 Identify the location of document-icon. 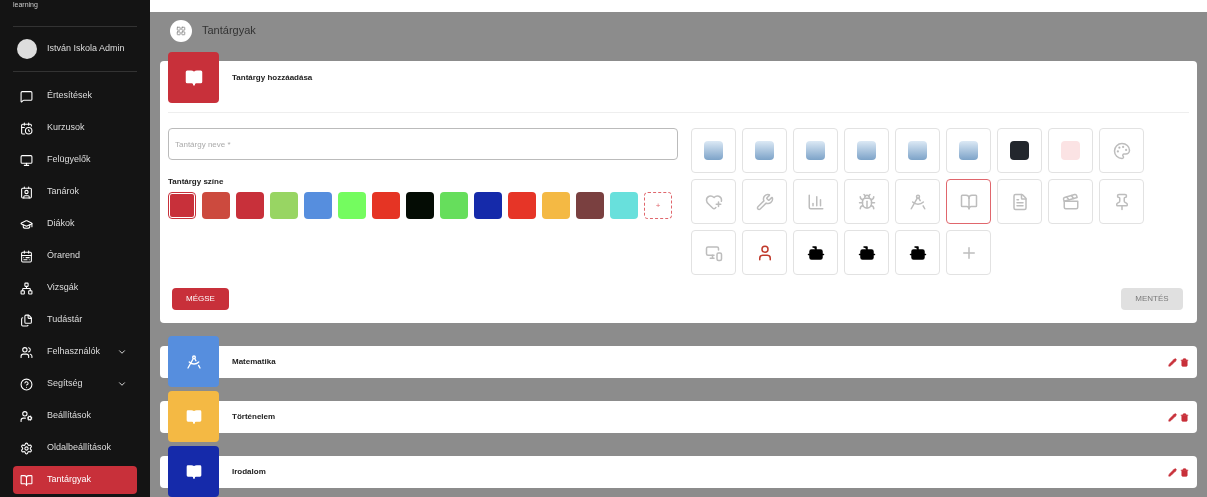
(1019, 201).